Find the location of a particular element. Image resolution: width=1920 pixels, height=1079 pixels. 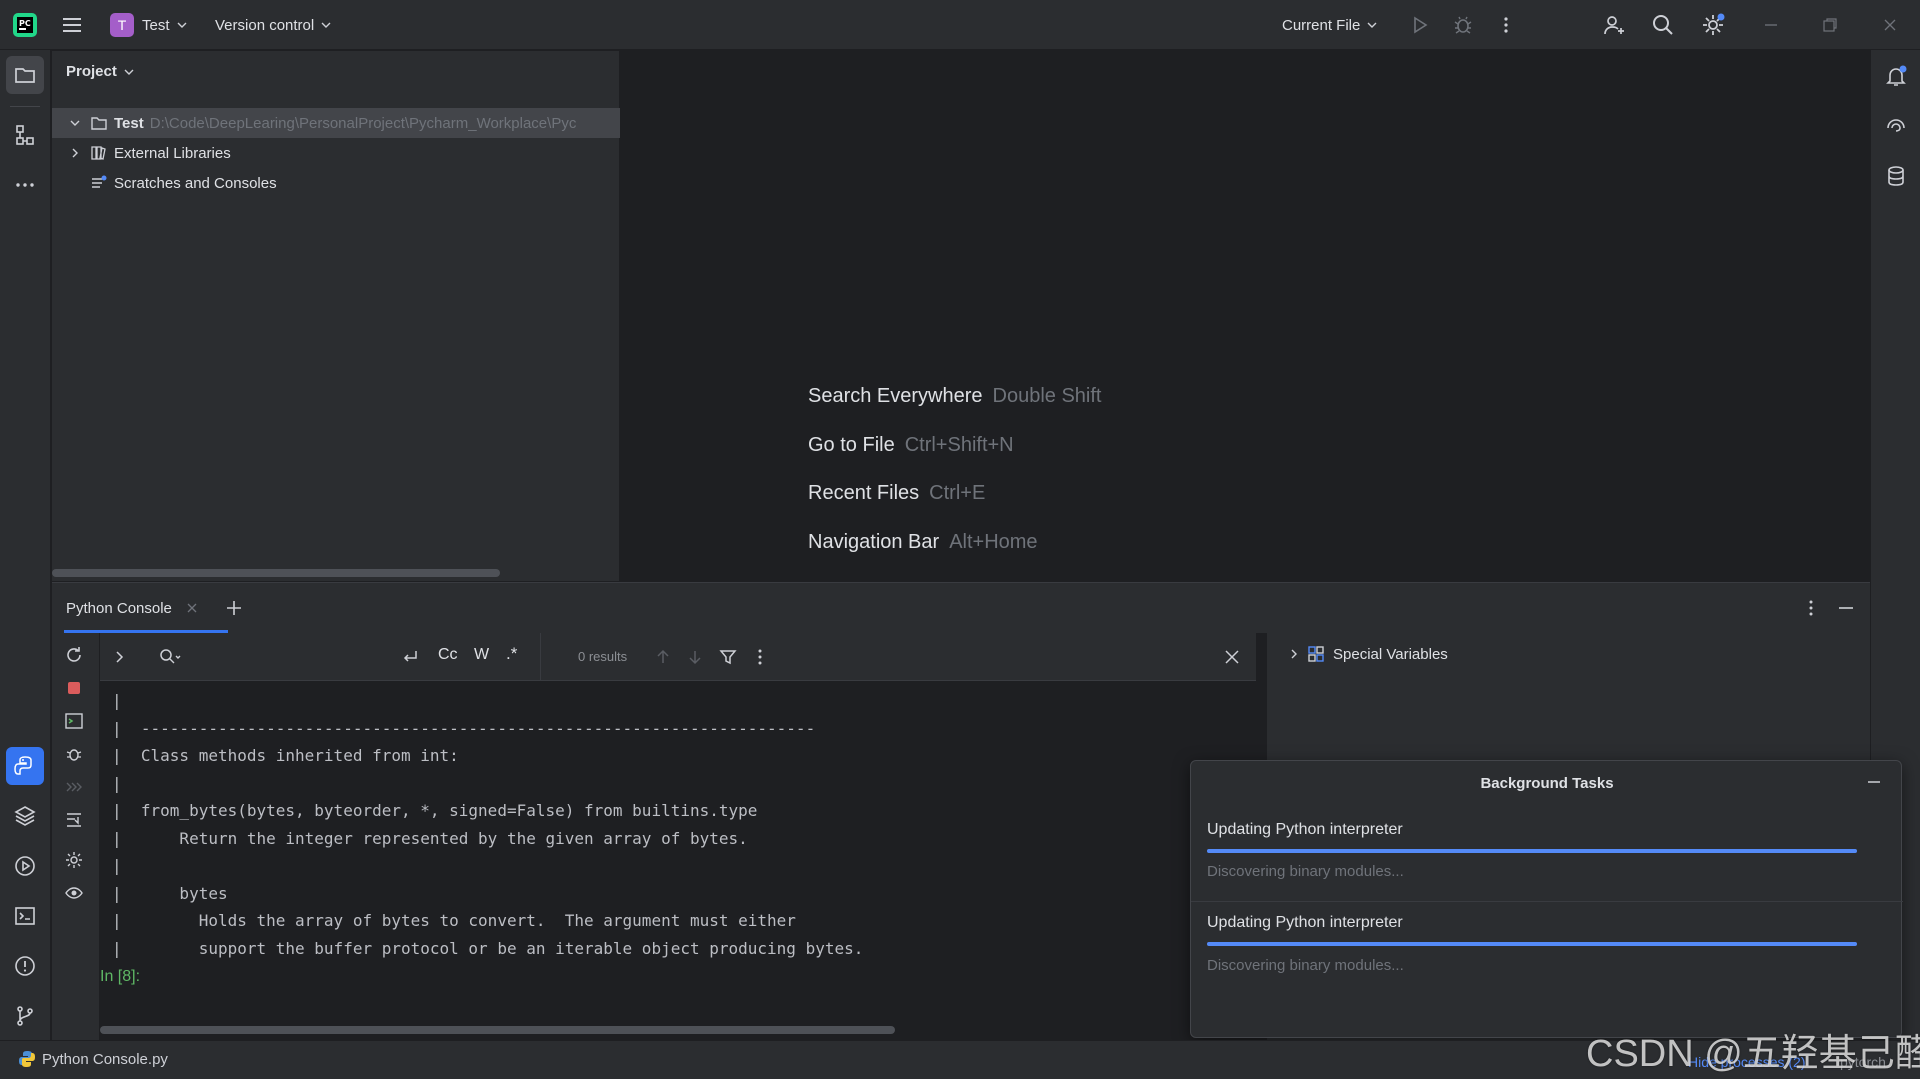

run-icon is located at coordinates (1420, 25).